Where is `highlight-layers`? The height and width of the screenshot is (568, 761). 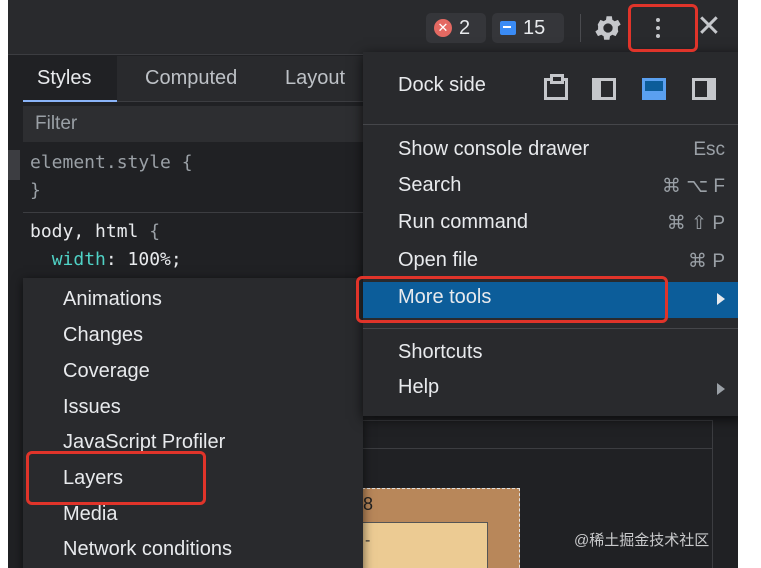 highlight-layers is located at coordinates (116, 478).